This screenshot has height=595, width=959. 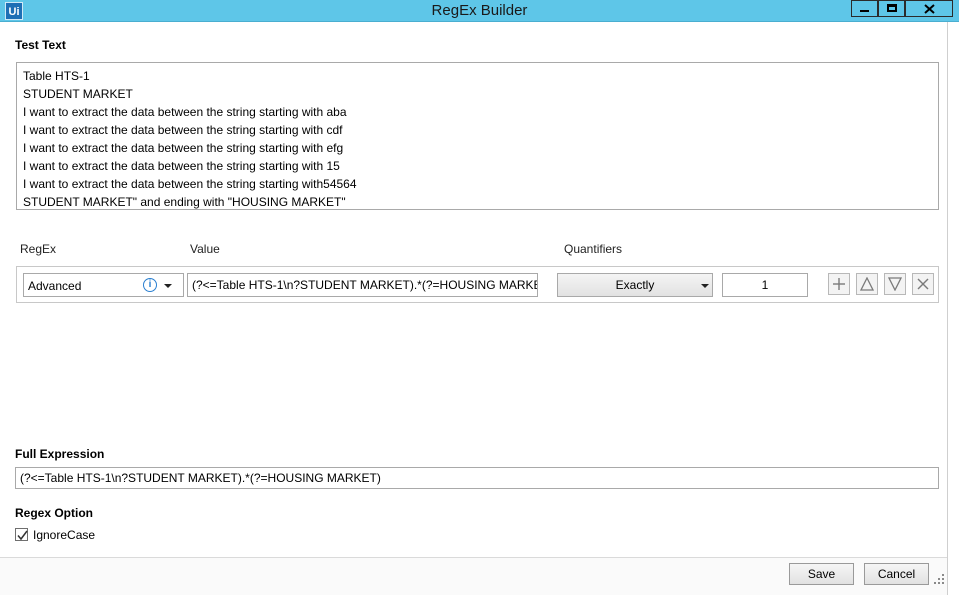 What do you see at coordinates (54, 513) in the screenshot?
I see `regex-option-label: Regex Option` at bounding box center [54, 513].